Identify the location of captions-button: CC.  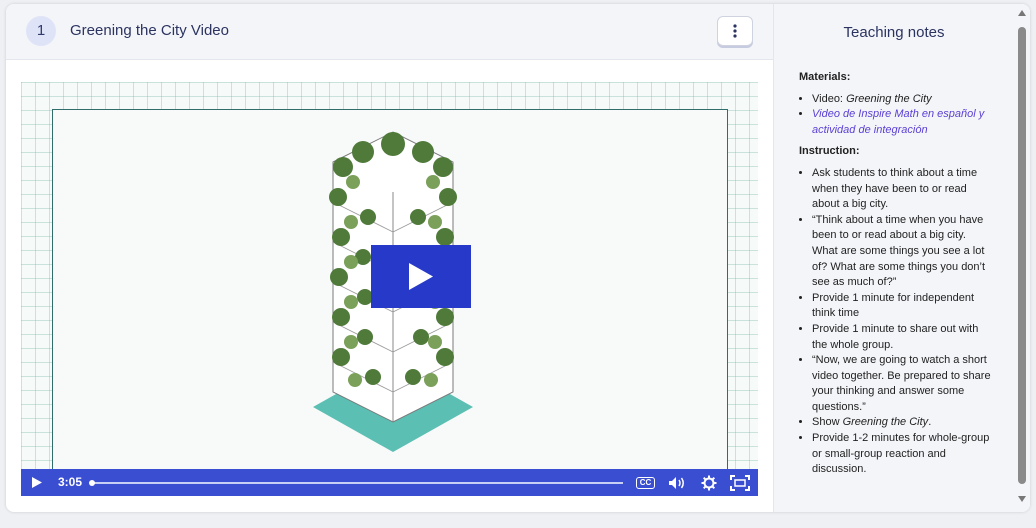
(645, 483).